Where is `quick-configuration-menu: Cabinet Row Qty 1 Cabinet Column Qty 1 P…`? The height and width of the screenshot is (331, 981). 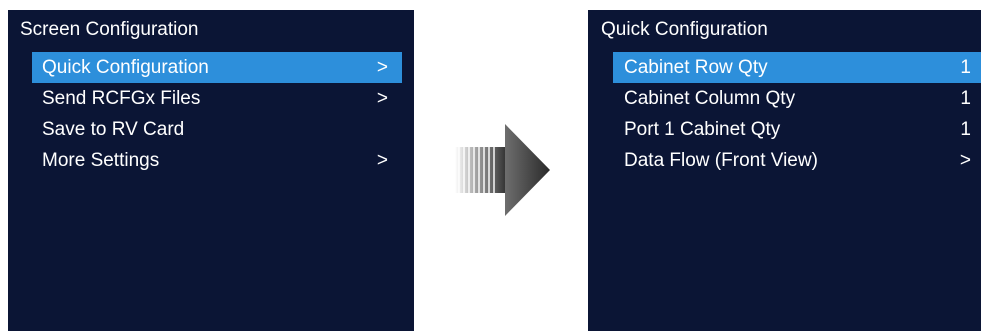 quick-configuration-menu: Cabinet Row Qty 1 Cabinet Column Qty 1 P… is located at coordinates (797, 114).